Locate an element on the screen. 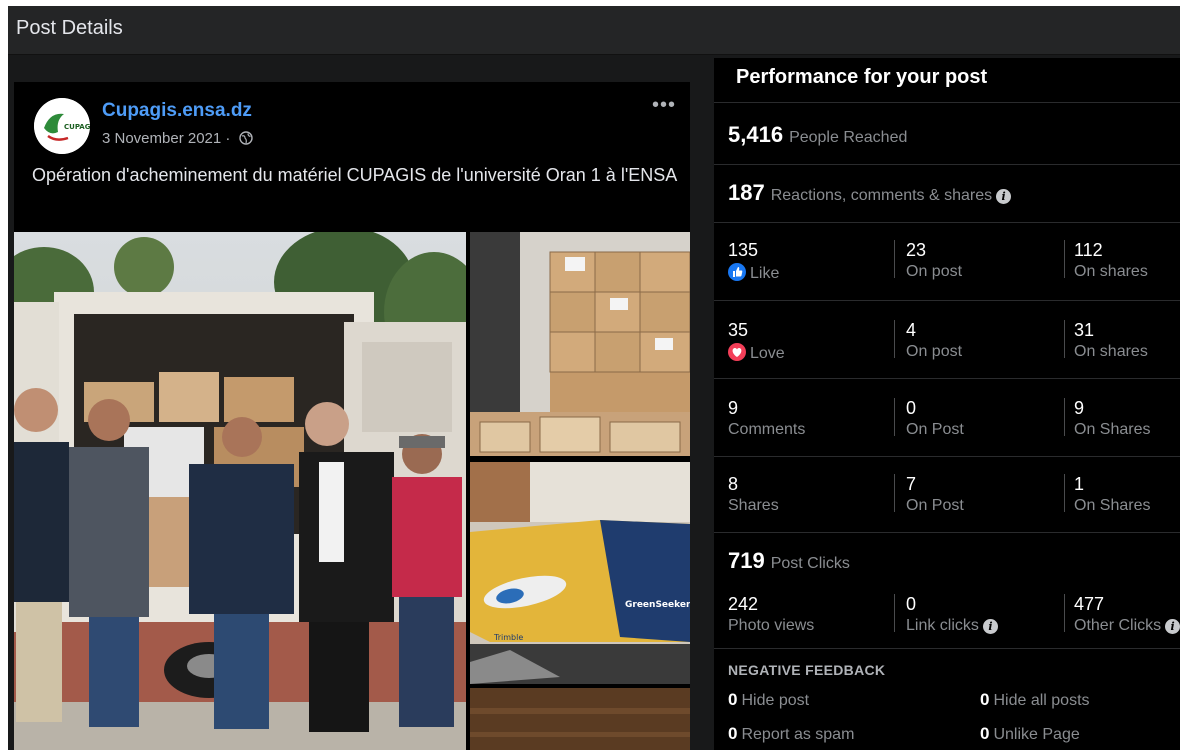 Image resolution: width=1180 pixels, height=750 pixels. report-spam-label: Report as spam is located at coordinates (798, 734).